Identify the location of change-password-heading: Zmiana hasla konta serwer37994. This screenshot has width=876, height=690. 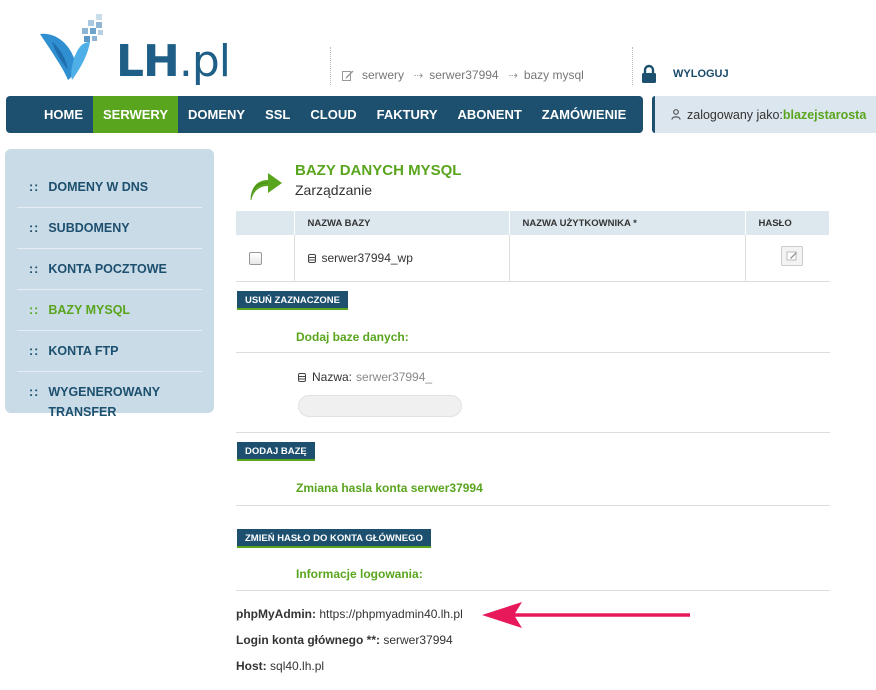
(389, 488).